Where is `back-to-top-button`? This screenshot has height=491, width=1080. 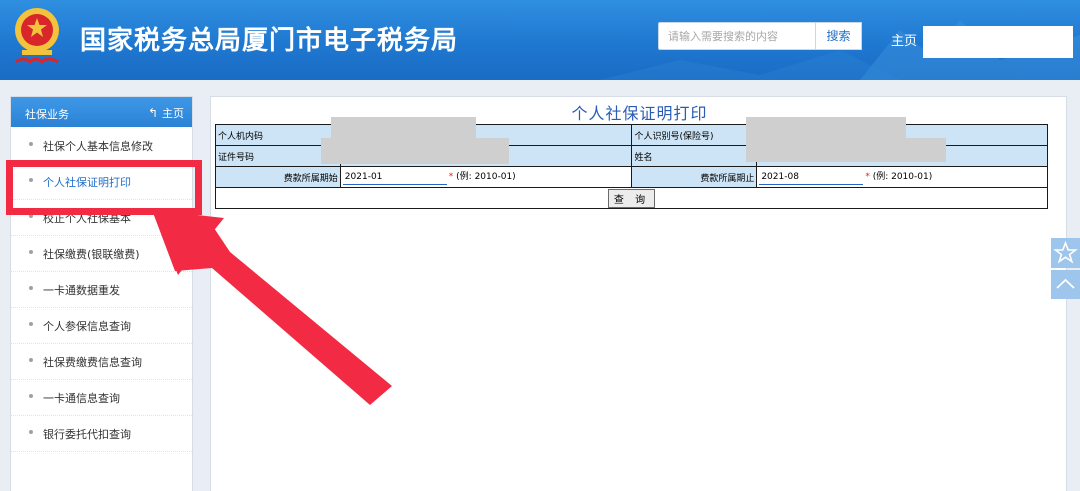 back-to-top-button is located at coordinates (1065, 284).